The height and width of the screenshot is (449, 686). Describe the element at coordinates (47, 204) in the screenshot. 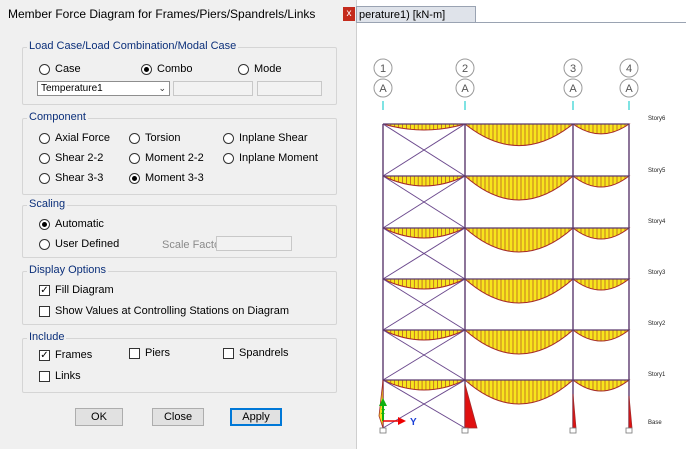

I see `scaling-group-label: Scaling` at that location.